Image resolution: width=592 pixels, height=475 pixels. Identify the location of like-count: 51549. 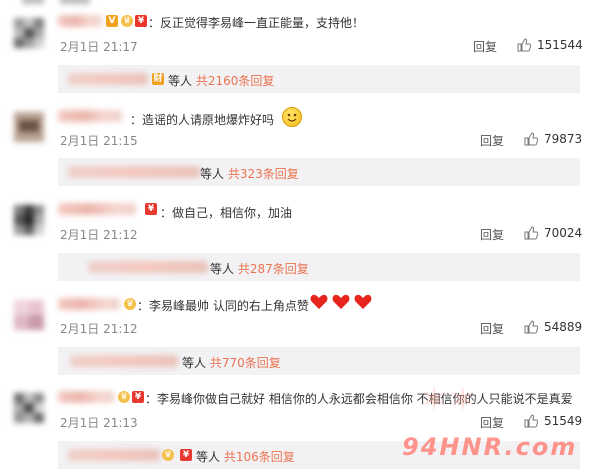
(563, 421).